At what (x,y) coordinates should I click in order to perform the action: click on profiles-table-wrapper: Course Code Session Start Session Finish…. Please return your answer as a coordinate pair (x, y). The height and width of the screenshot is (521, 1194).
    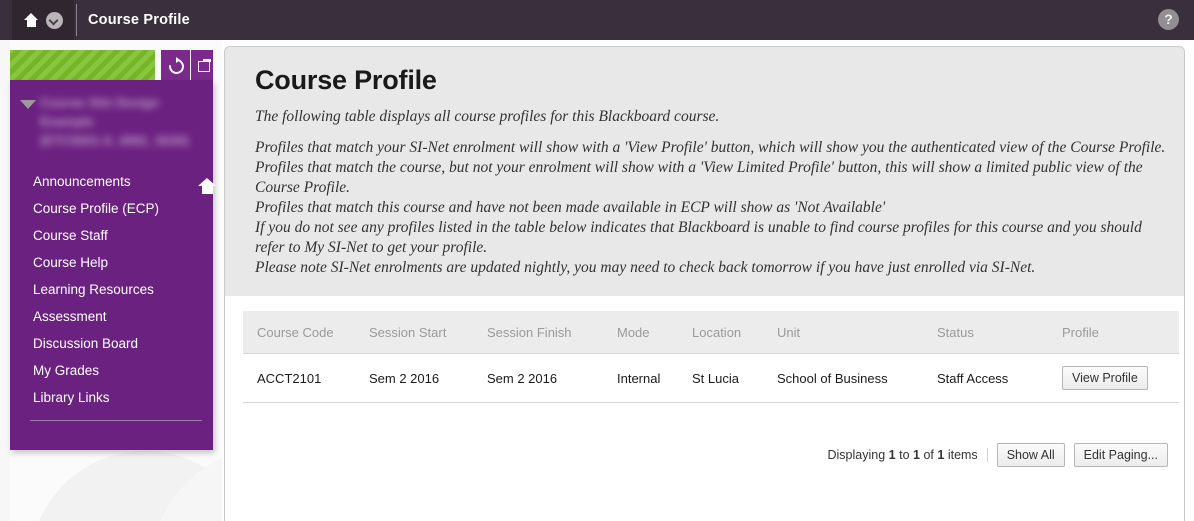
    Looking at the image, I should click on (711, 357).